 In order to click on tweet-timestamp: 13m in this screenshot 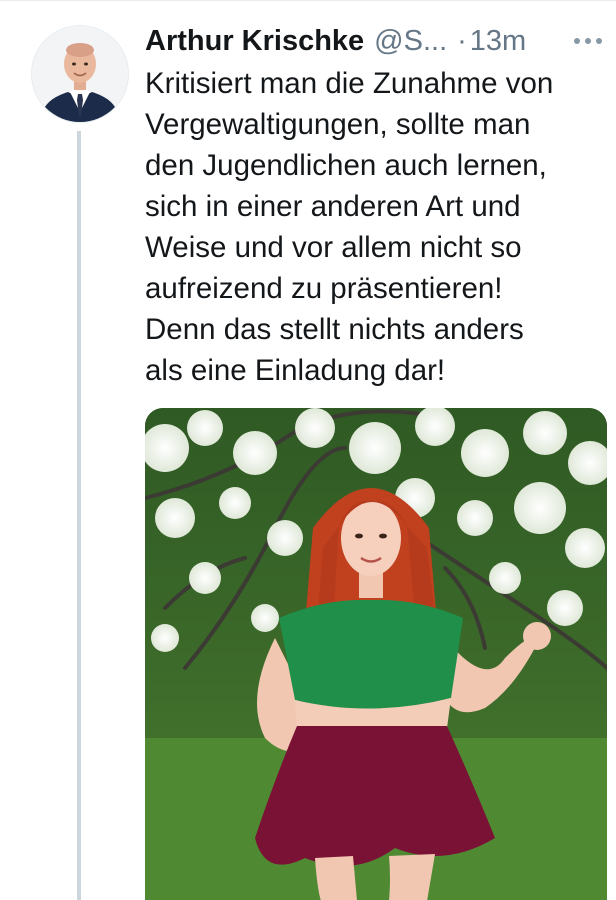, I will do `click(498, 41)`.